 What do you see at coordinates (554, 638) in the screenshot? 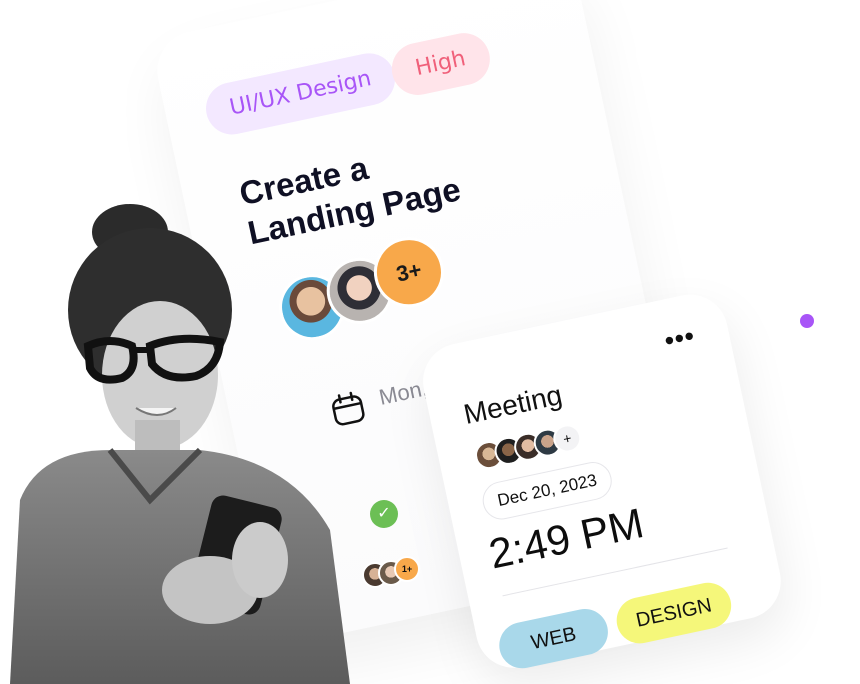
I see `tag-web: WEB` at bounding box center [554, 638].